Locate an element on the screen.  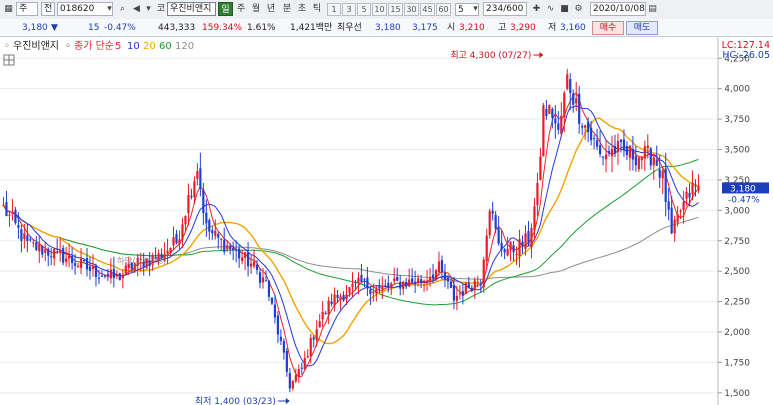
market-select: 주 is located at coordinates (27, 9).